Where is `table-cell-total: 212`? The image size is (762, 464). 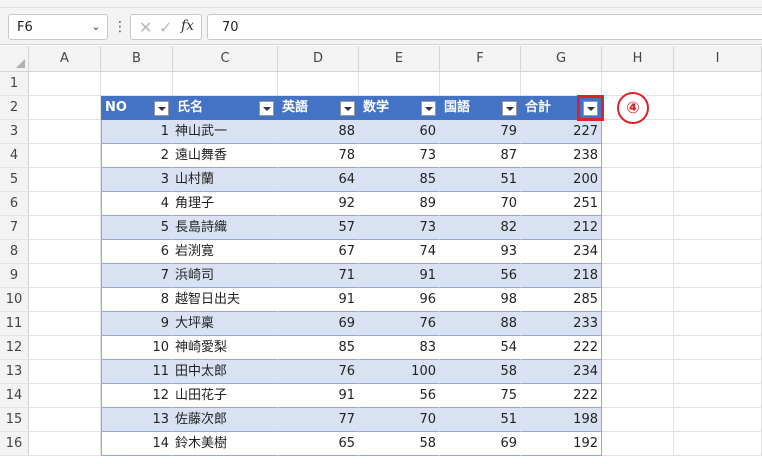
table-cell-total: 212 is located at coordinates (561, 228).